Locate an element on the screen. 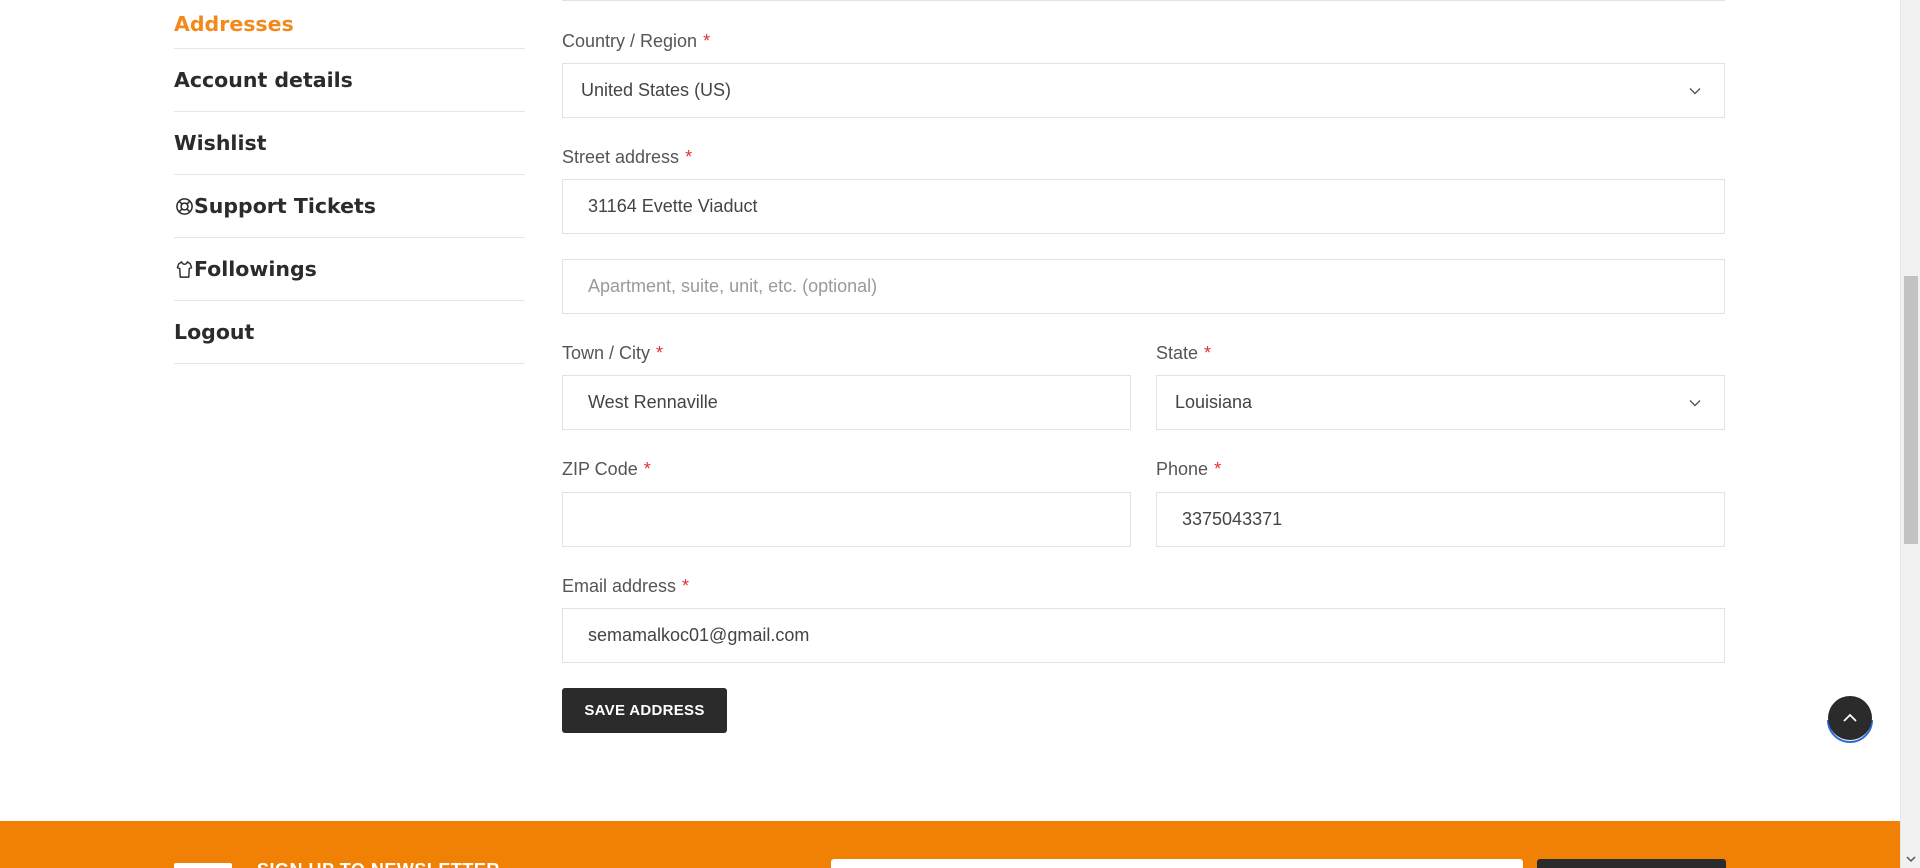 The height and width of the screenshot is (868, 1920). shirt-icon is located at coordinates (184, 269).